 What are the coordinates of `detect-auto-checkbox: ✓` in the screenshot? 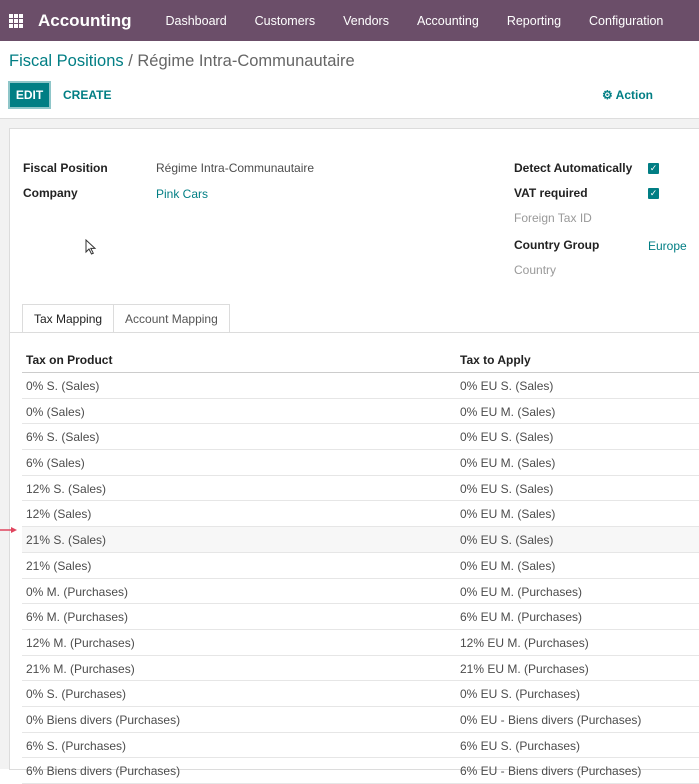 It's located at (653, 168).